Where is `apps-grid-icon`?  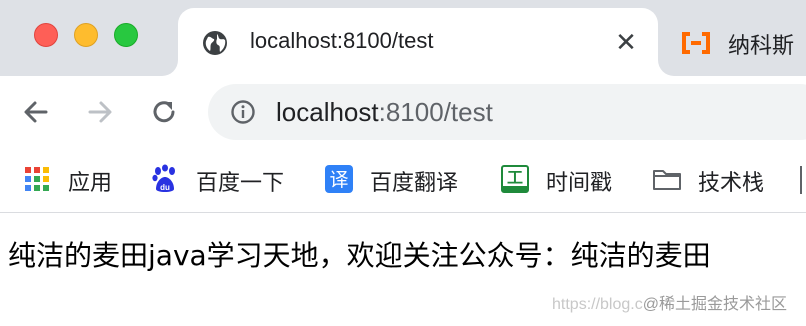
apps-grid-icon is located at coordinates (37, 179).